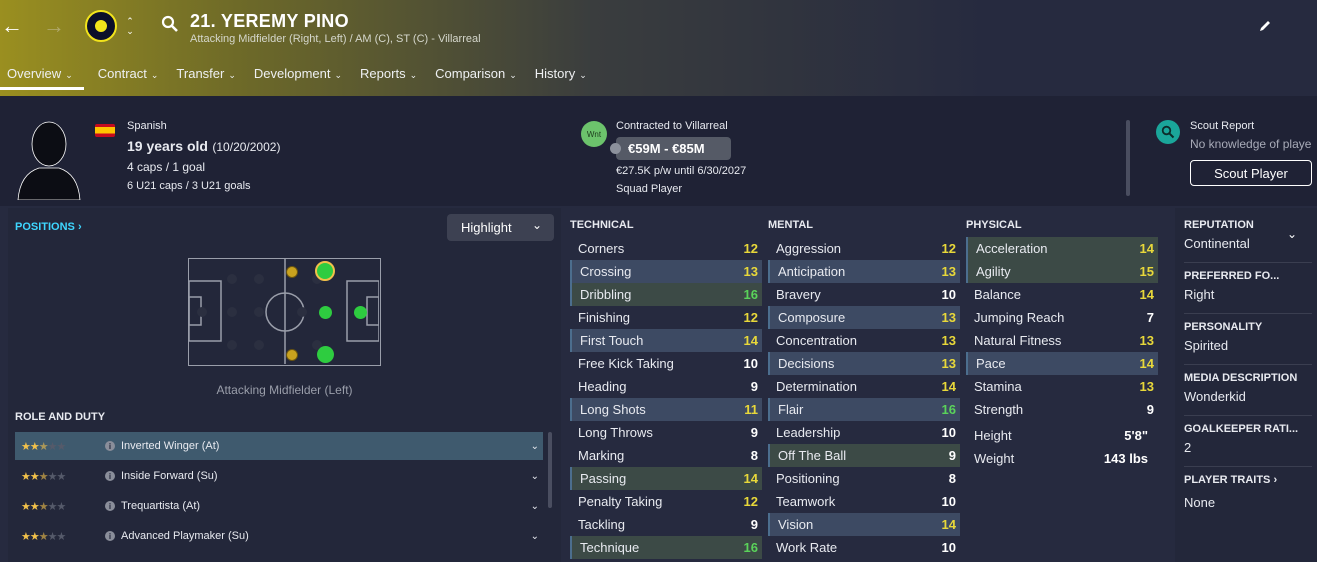 This screenshot has width=1317, height=562. I want to click on attribute-value: 16, so click(750, 547).